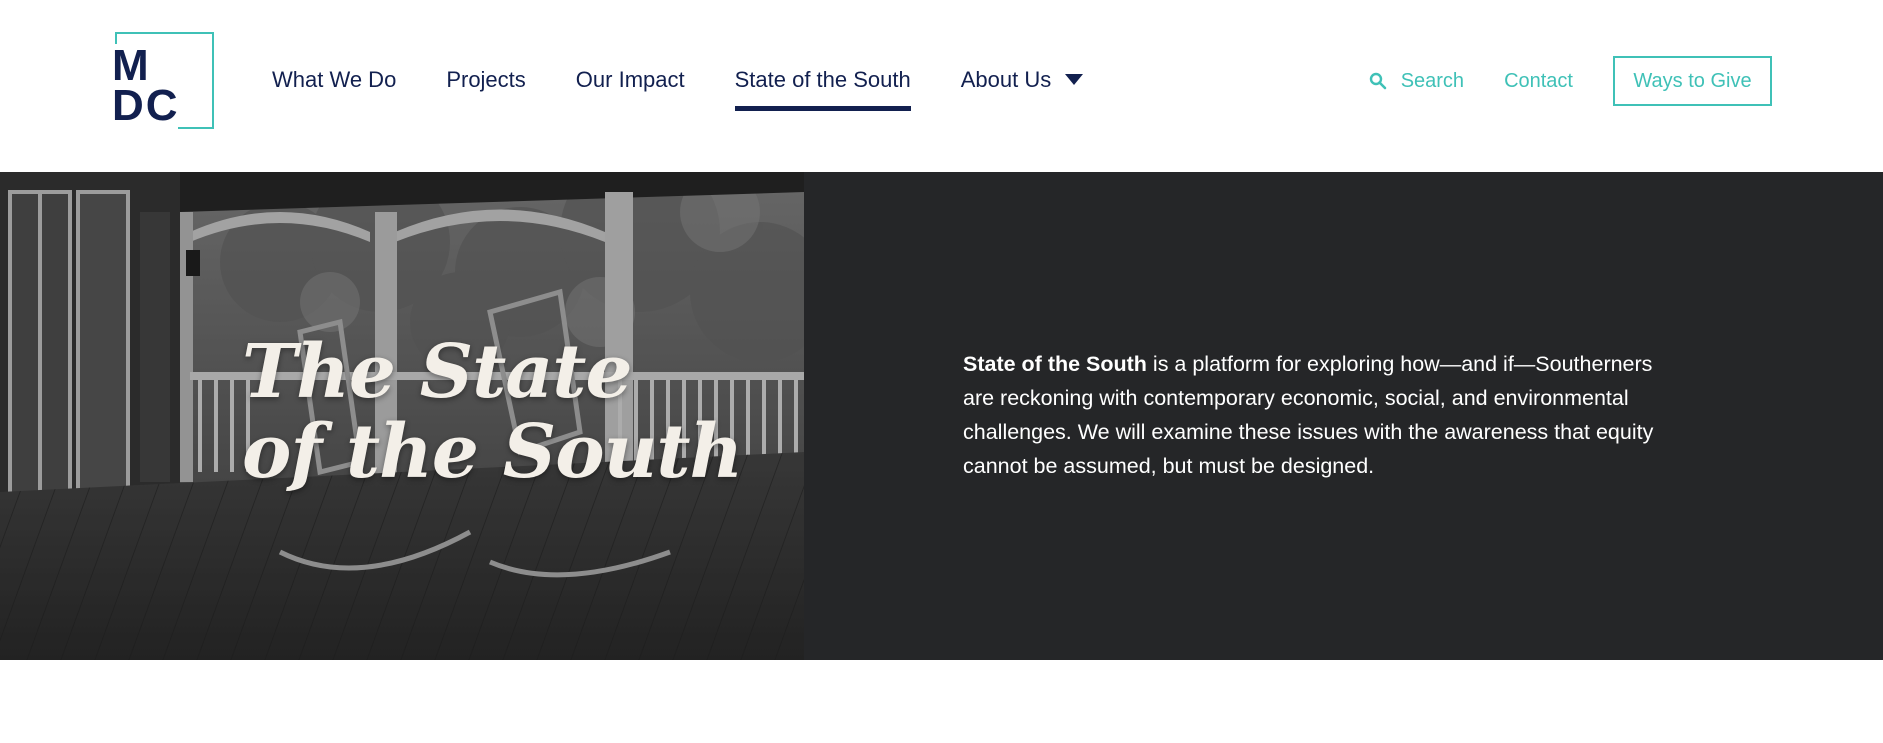 The image size is (1883, 743). What do you see at coordinates (437, 372) in the screenshot?
I see `hero-title-line1: The State` at bounding box center [437, 372].